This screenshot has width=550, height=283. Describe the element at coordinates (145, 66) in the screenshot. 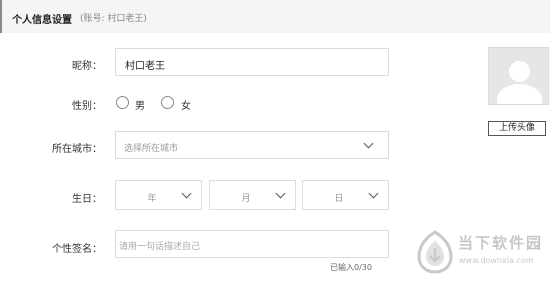

I see `nickname-value: 村口老王` at that location.